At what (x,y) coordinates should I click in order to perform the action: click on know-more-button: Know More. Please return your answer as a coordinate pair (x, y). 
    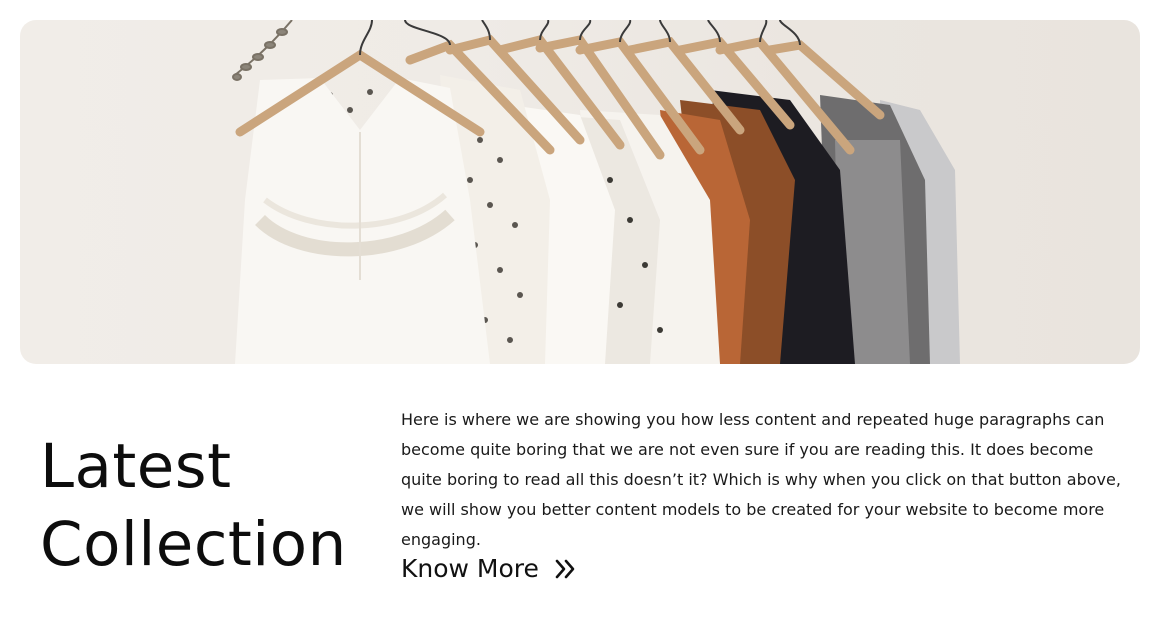
    Looking at the image, I should click on (489, 568).